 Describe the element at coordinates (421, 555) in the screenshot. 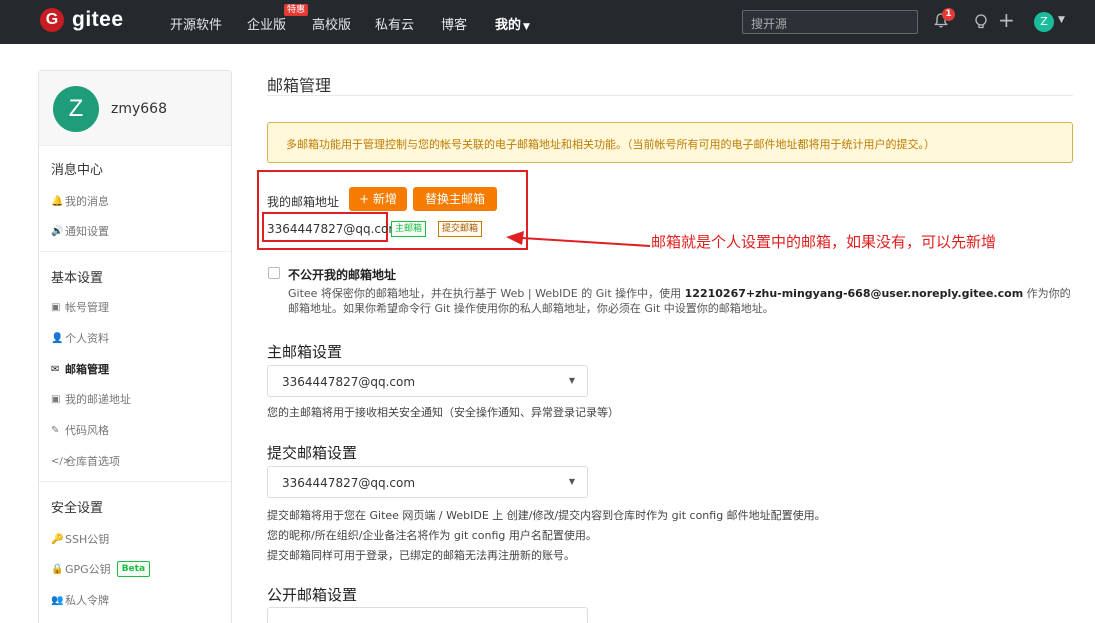

I see `commit-email-help-3: 提交邮箱同样可用于登录，已绑定的邮箱无法再注册新的账号。` at that location.